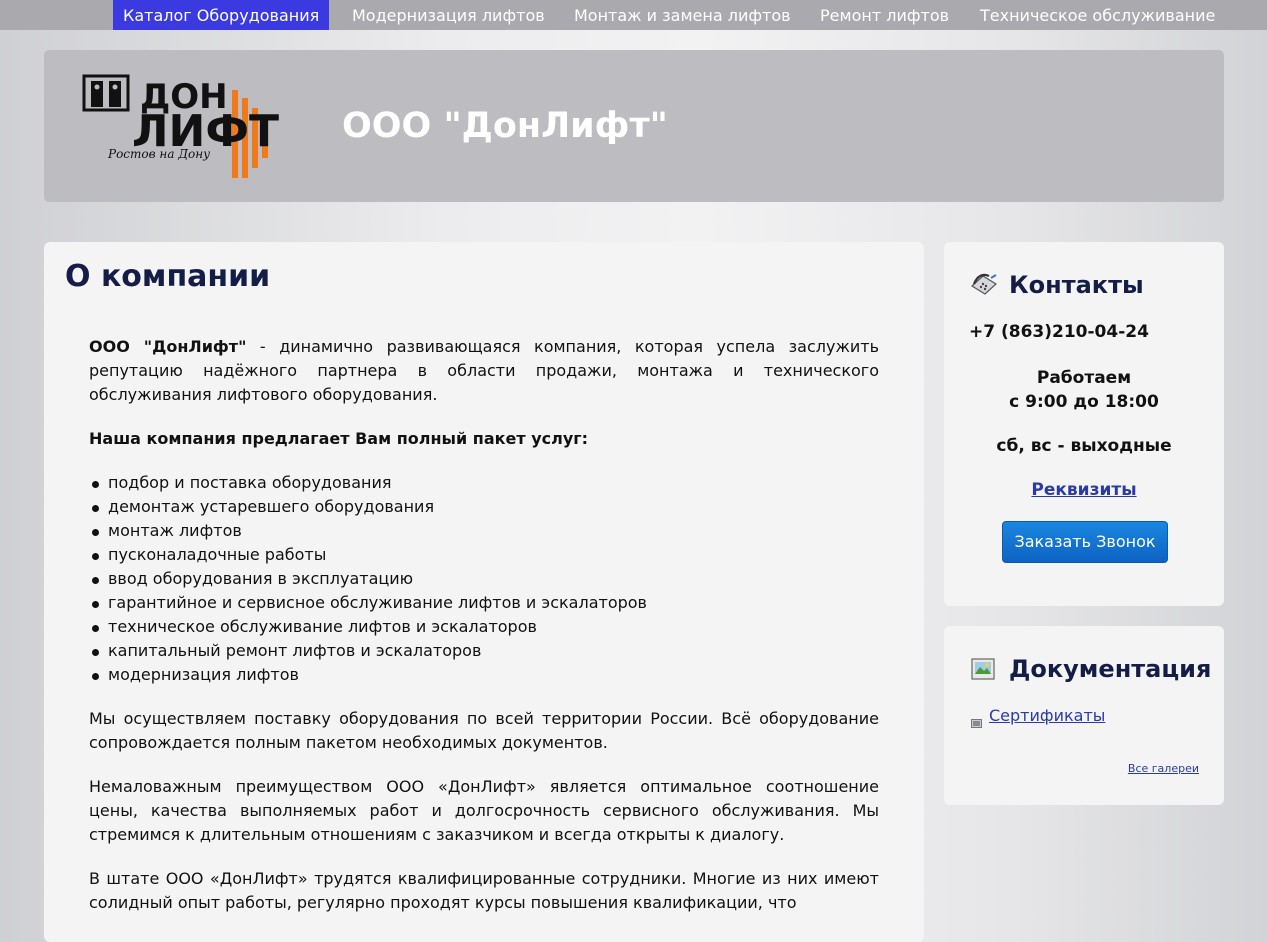  I want to click on list-item: капитальный ремонт лифтов и эскалаторов, so click(484, 651).